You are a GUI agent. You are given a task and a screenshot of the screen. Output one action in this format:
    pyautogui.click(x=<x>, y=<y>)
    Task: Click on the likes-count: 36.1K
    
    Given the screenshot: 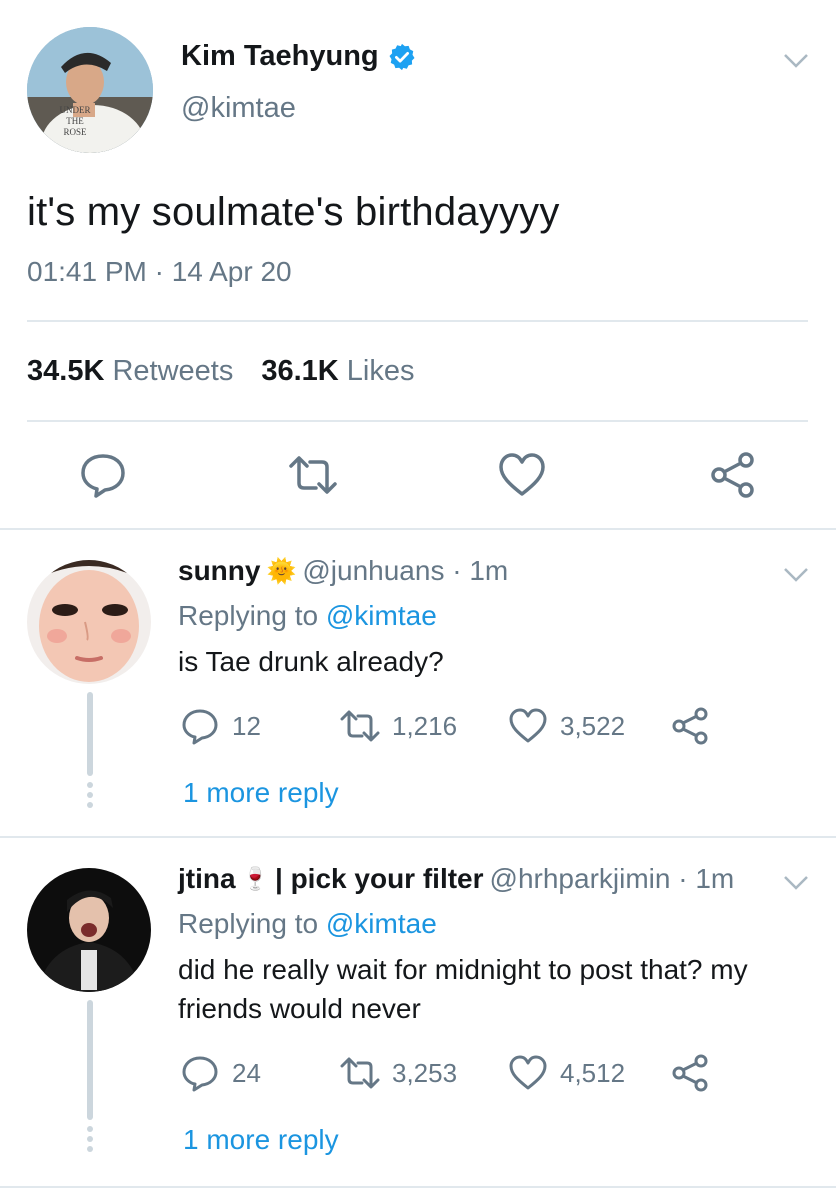 What is the action you would take?
    pyautogui.click(x=300, y=371)
    